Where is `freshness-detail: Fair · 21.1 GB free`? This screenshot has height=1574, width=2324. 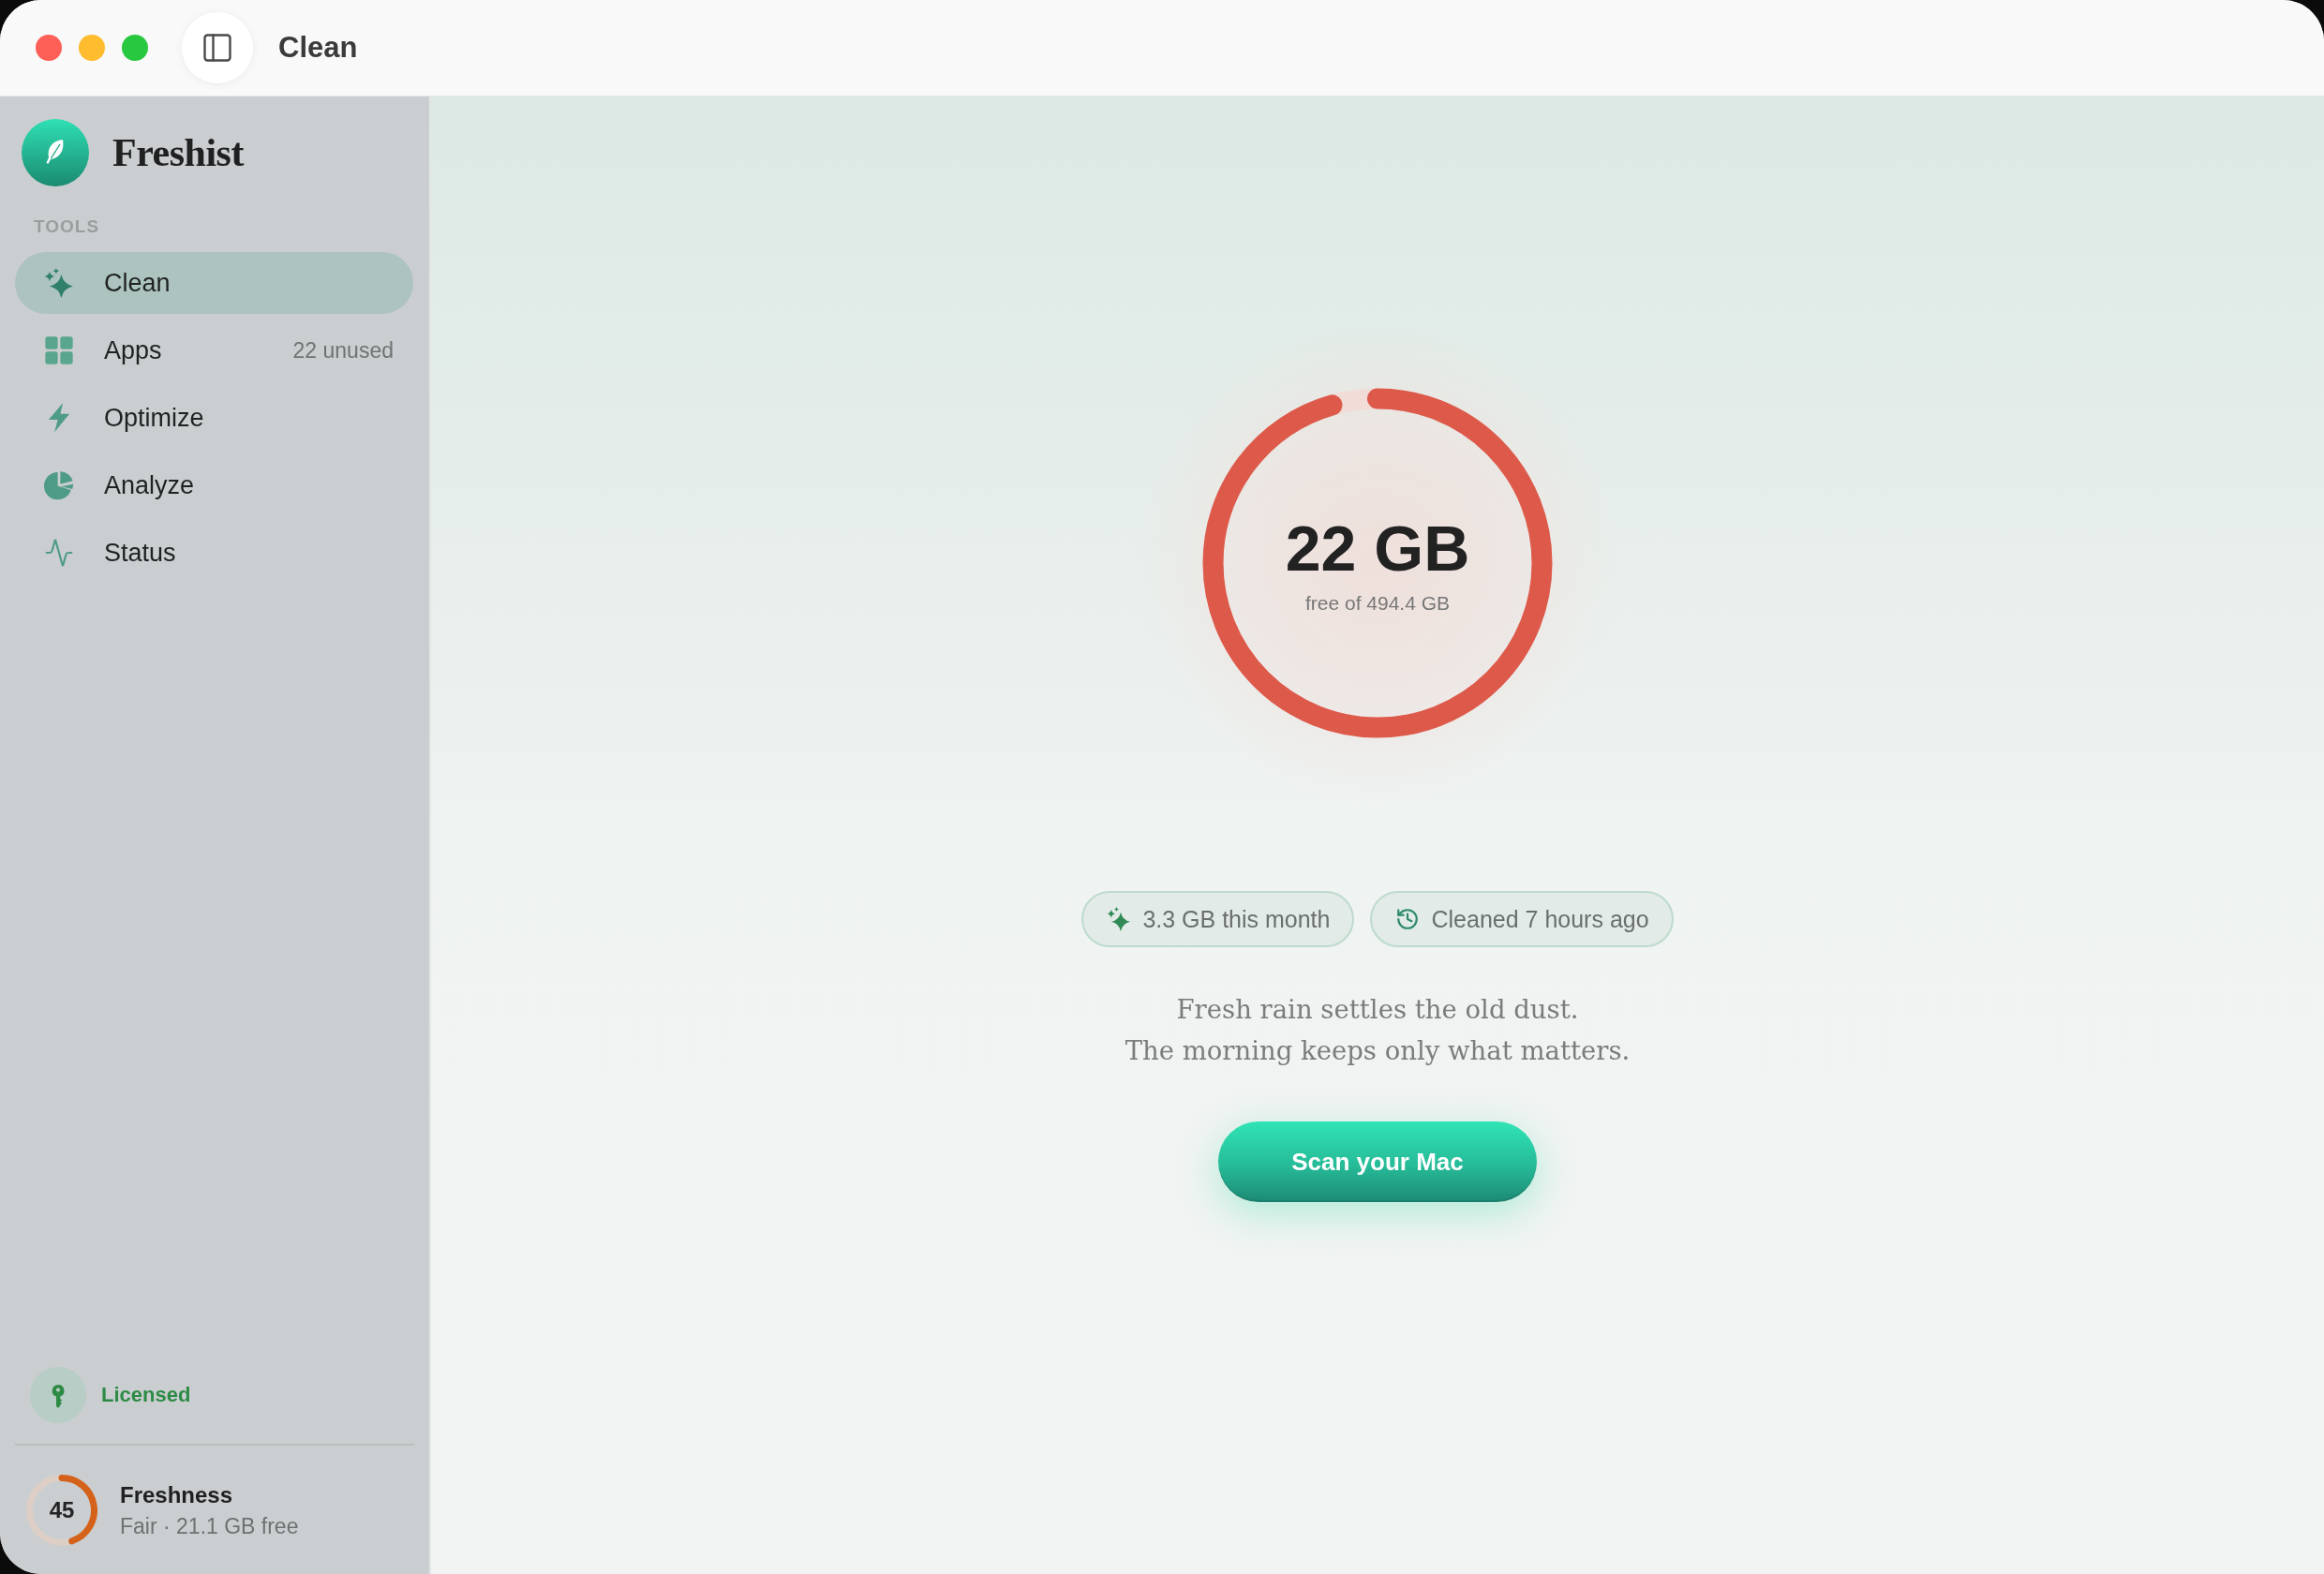
freshness-detail: Fair · 21.1 GB free is located at coordinates (209, 1526).